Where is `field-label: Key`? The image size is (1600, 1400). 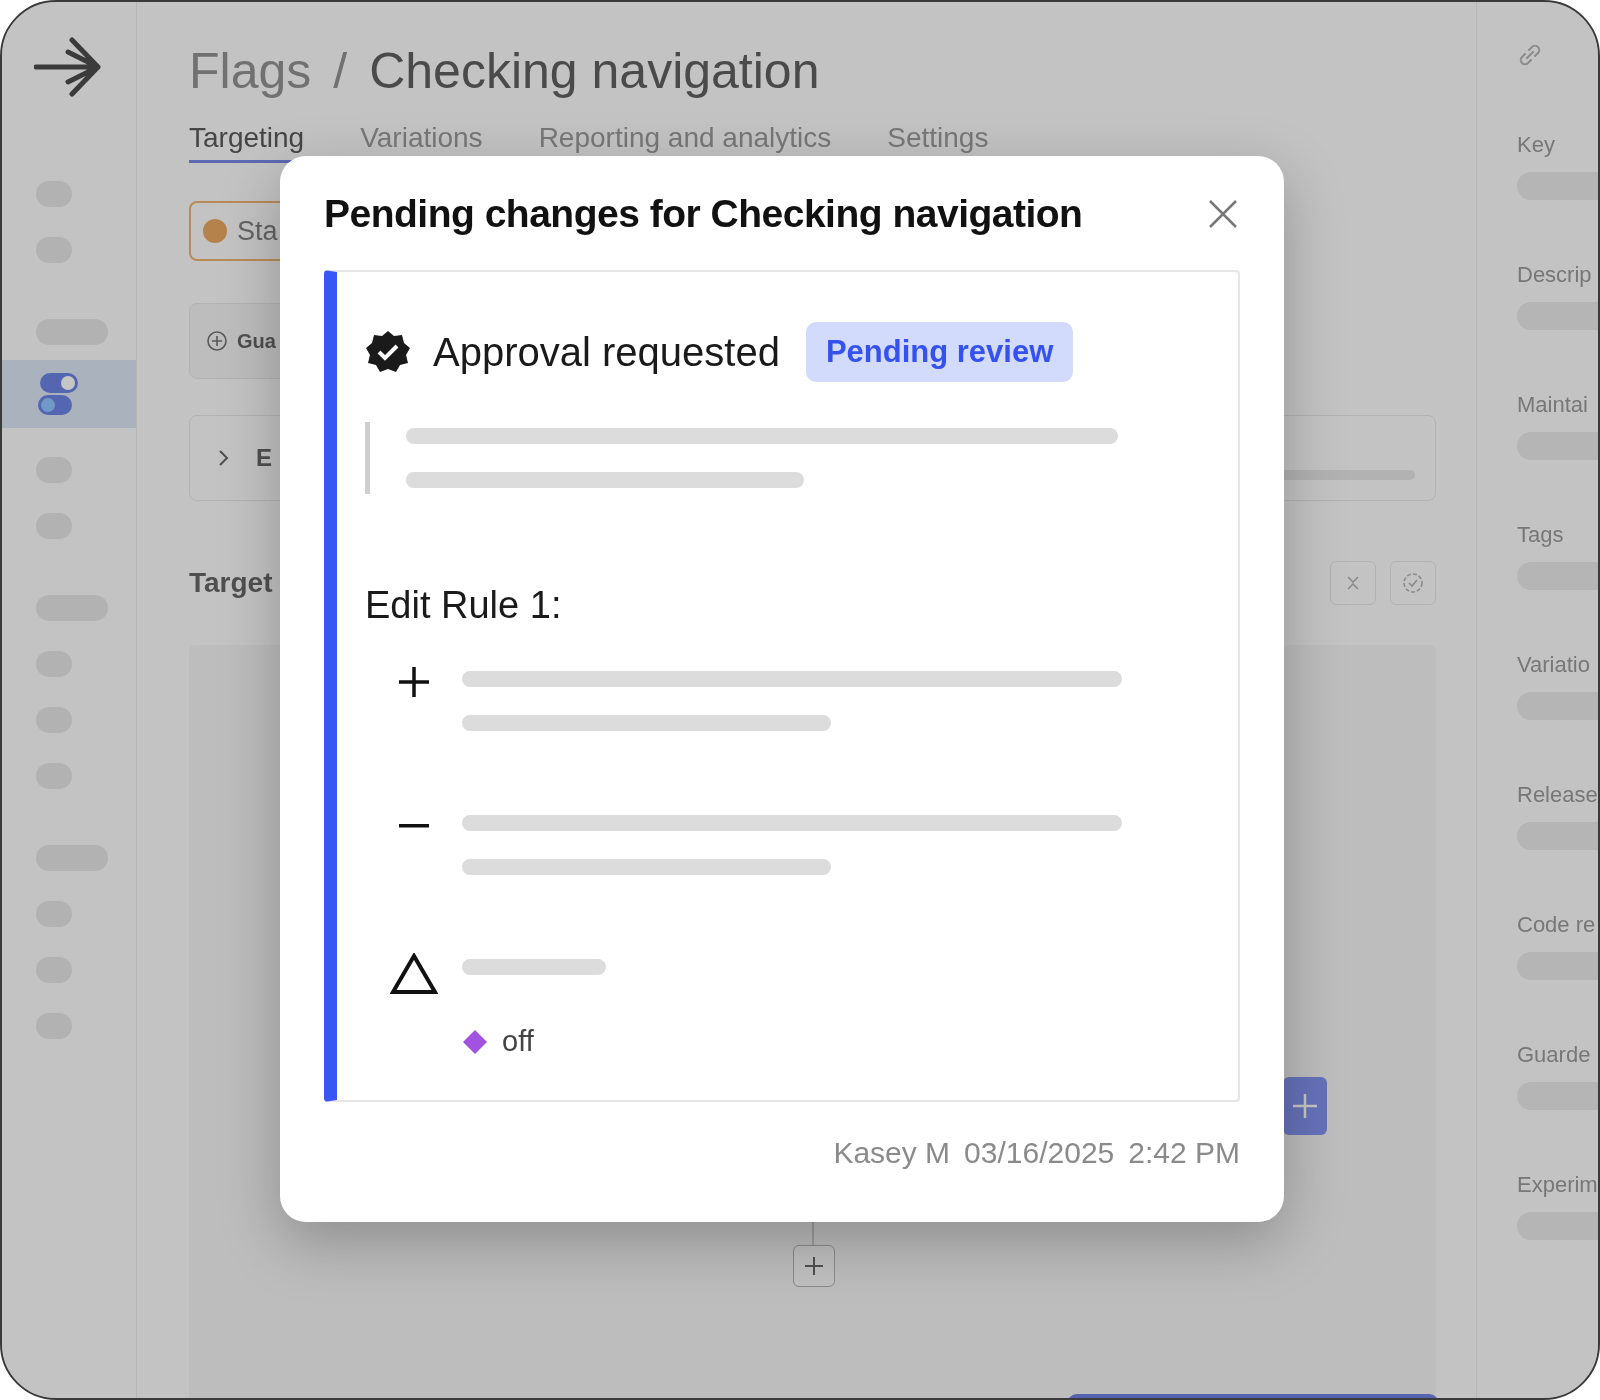
field-label: Key is located at coordinates (1536, 145).